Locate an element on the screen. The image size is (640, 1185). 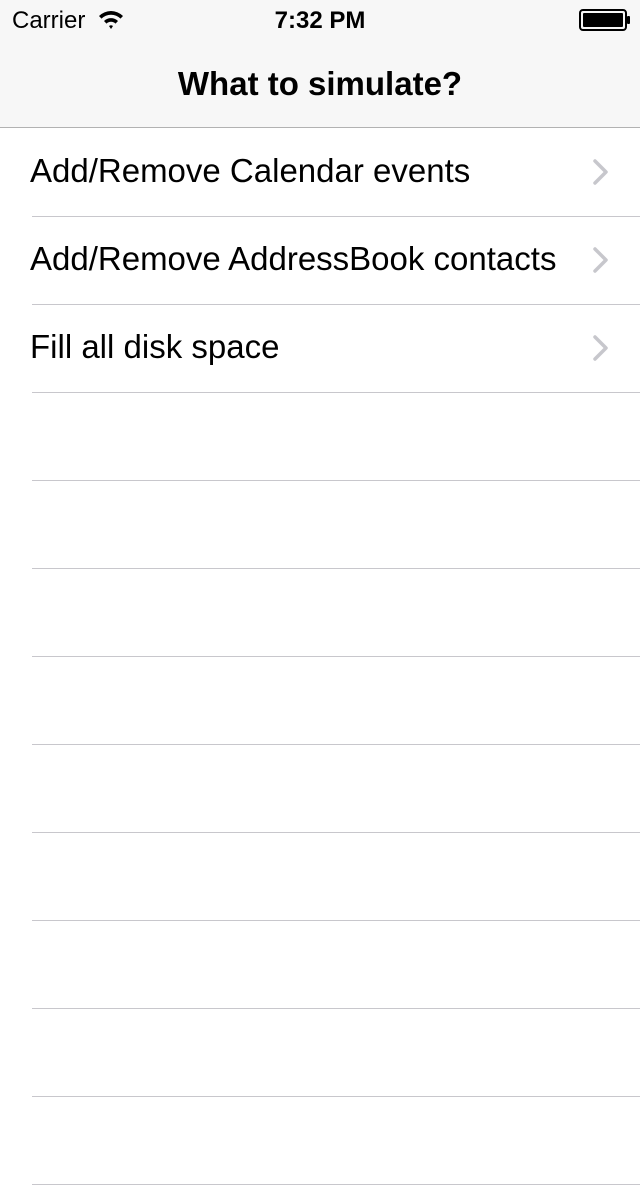
list-item-fill-disk-space: Fill all disk space is located at coordinates (320, 349).